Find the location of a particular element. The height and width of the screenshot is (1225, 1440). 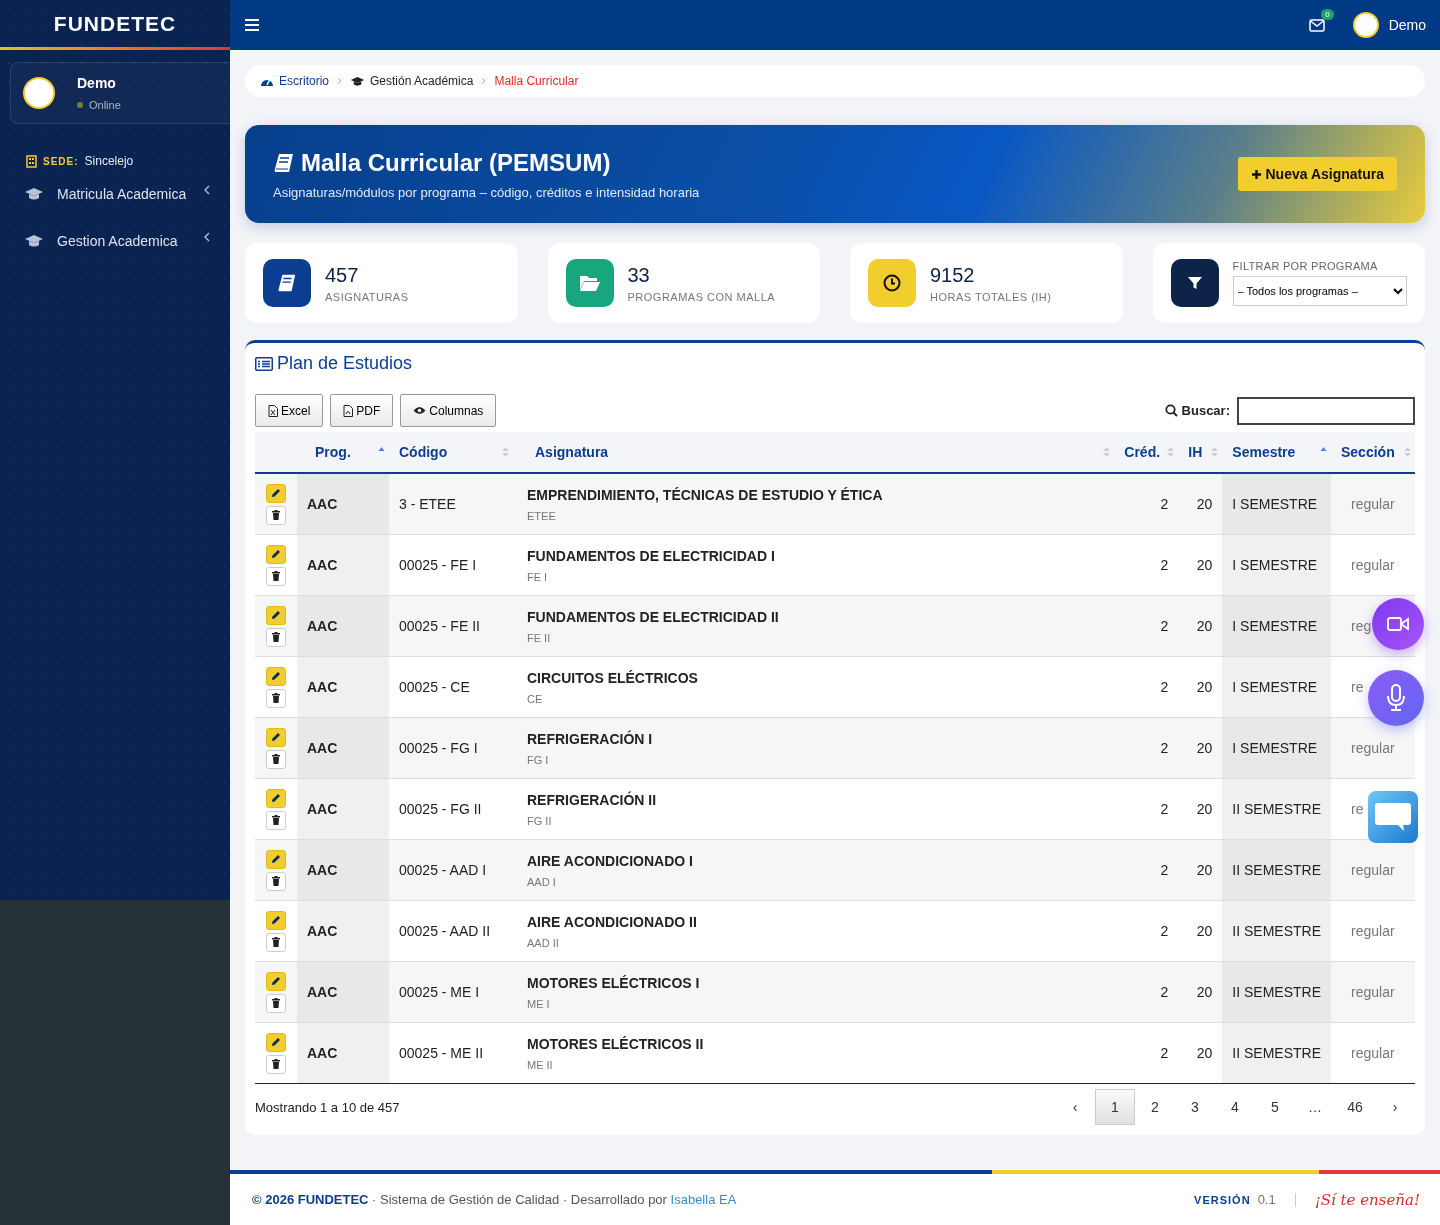

mail-icon is located at coordinates (1316, 25).